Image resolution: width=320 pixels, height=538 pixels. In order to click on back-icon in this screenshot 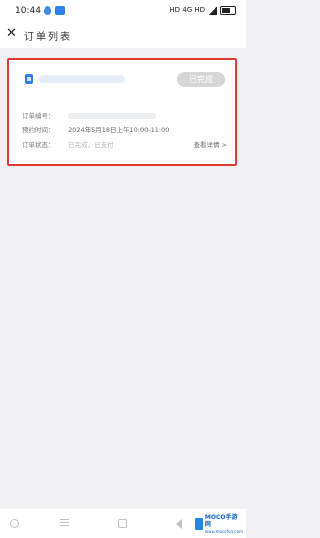, I will do `click(179, 524)`.